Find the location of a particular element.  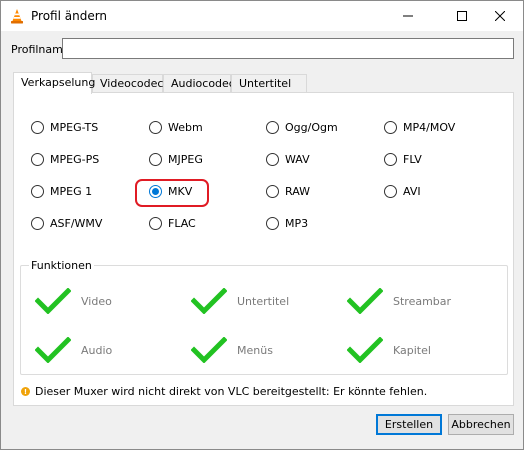

feature-menus: Menüs is located at coordinates (232, 350).